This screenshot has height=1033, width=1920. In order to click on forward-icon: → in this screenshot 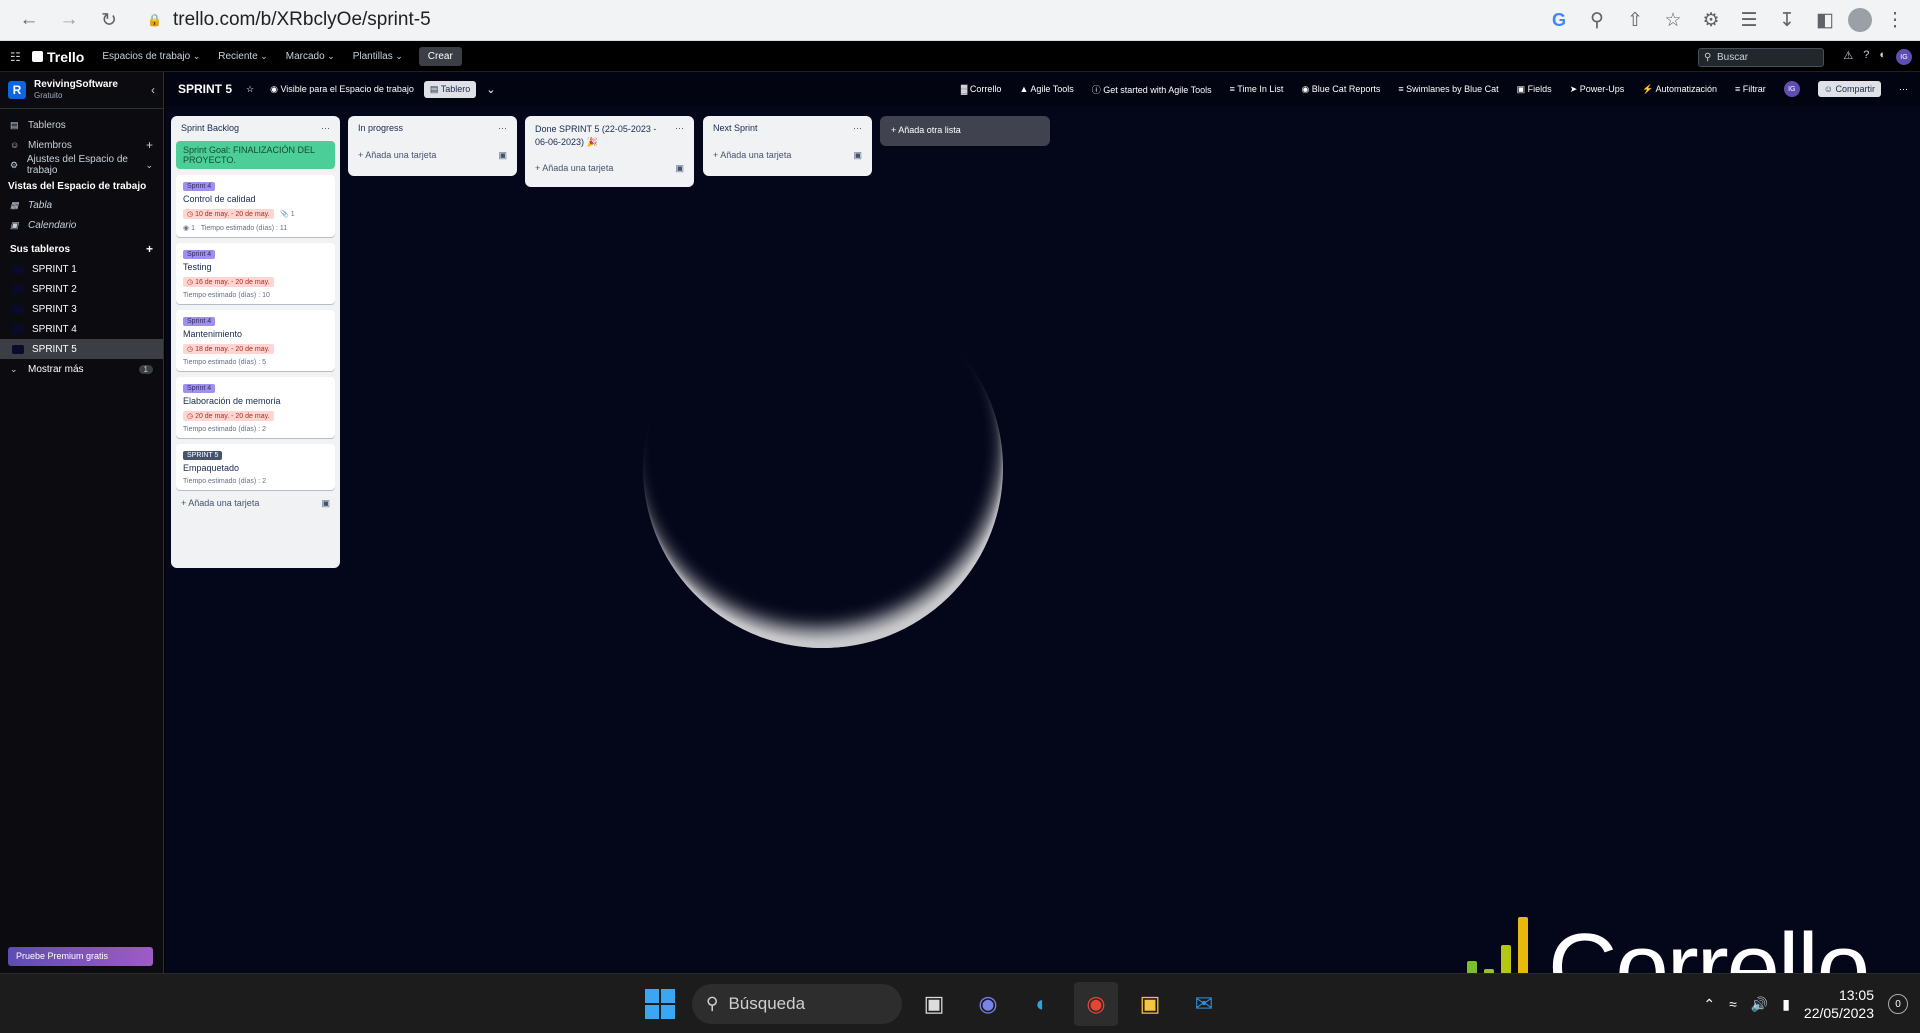, I will do `click(69, 20)`.